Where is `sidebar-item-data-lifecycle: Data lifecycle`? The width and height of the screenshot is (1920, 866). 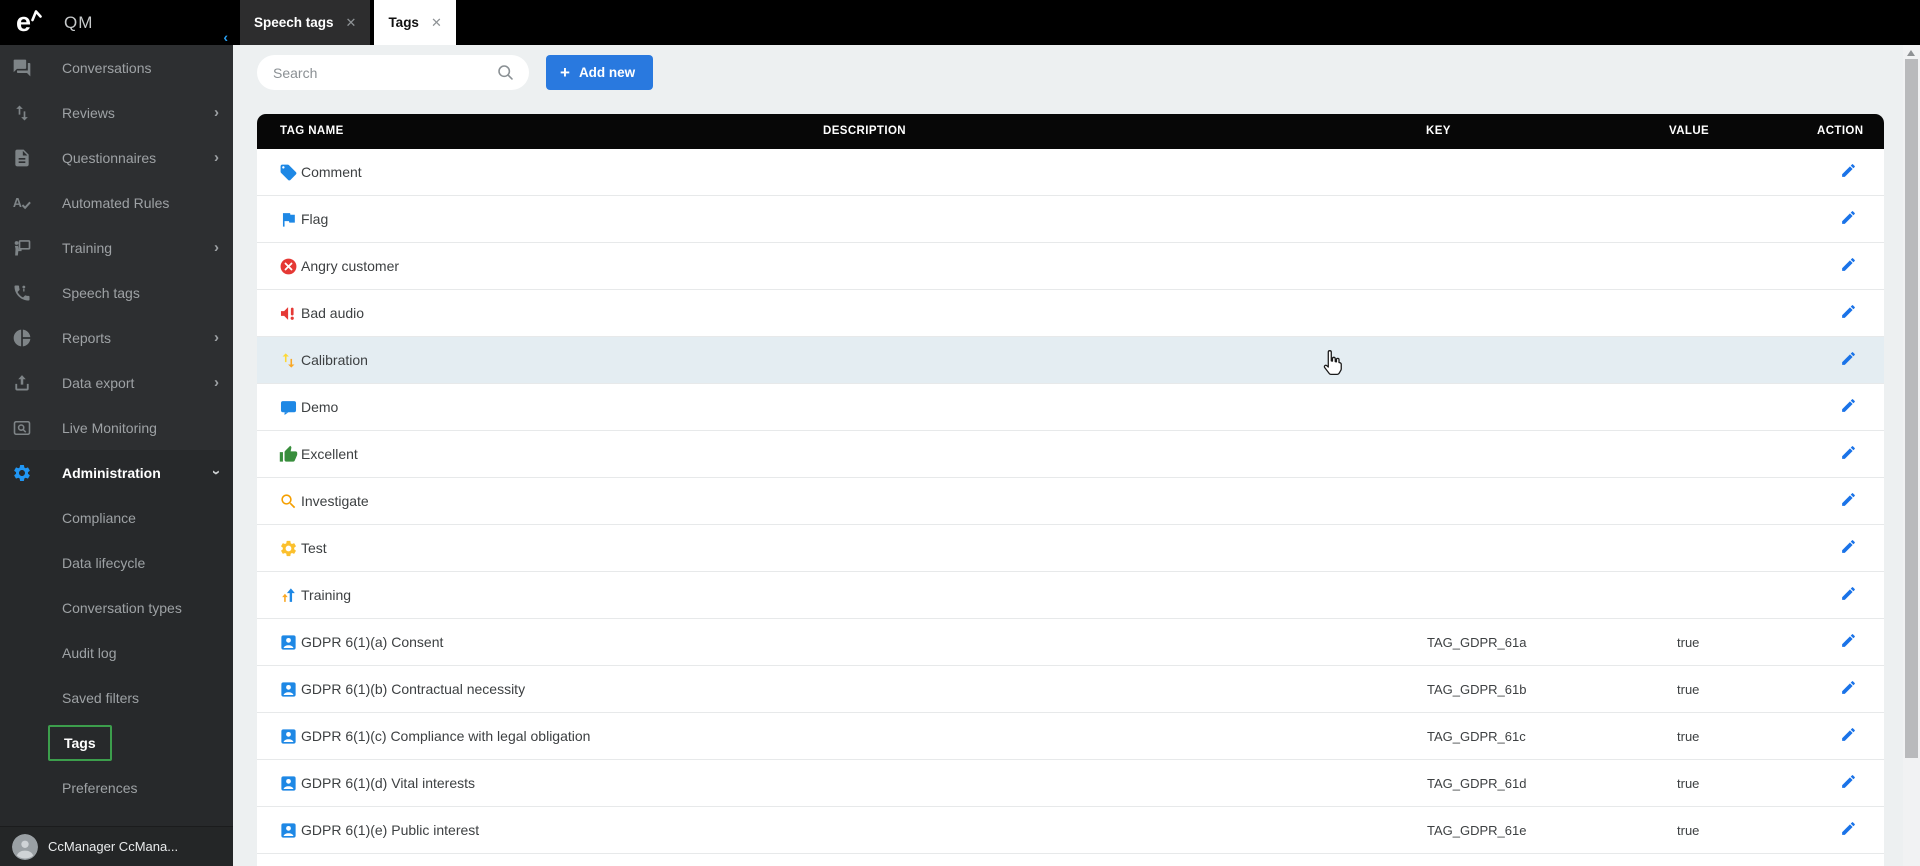
sidebar-item-data-lifecycle: Data lifecycle is located at coordinates (116, 562).